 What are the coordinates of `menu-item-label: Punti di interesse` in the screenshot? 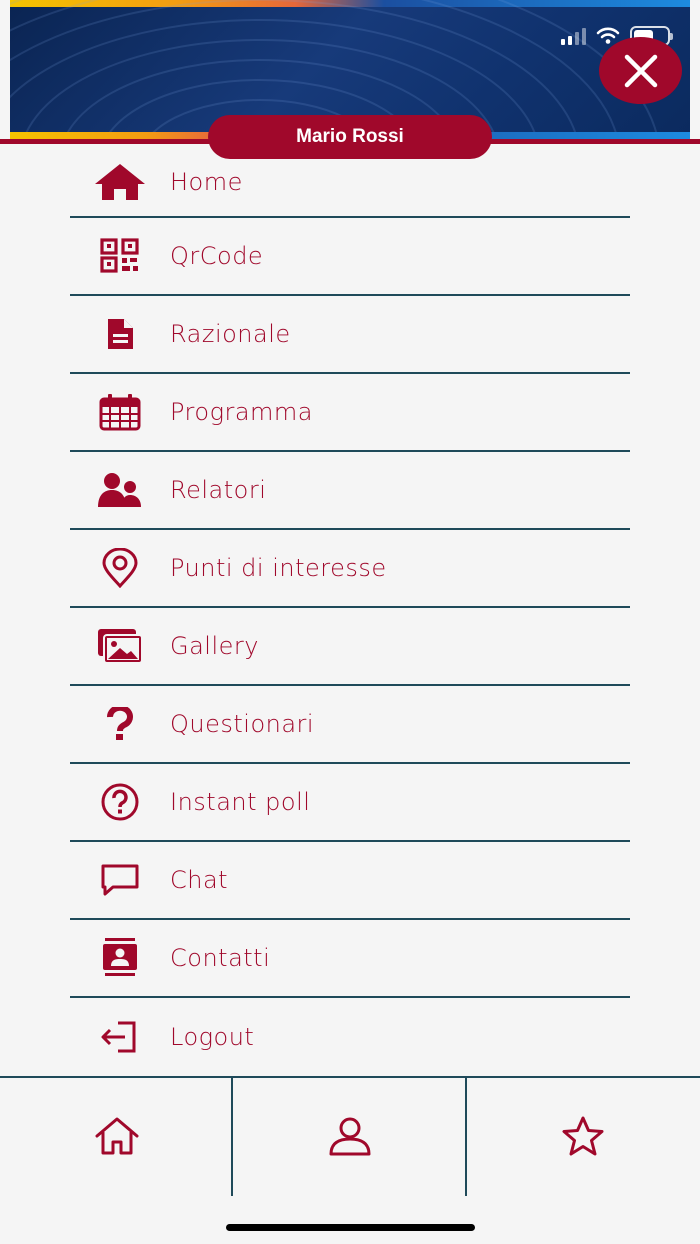 It's located at (278, 568).